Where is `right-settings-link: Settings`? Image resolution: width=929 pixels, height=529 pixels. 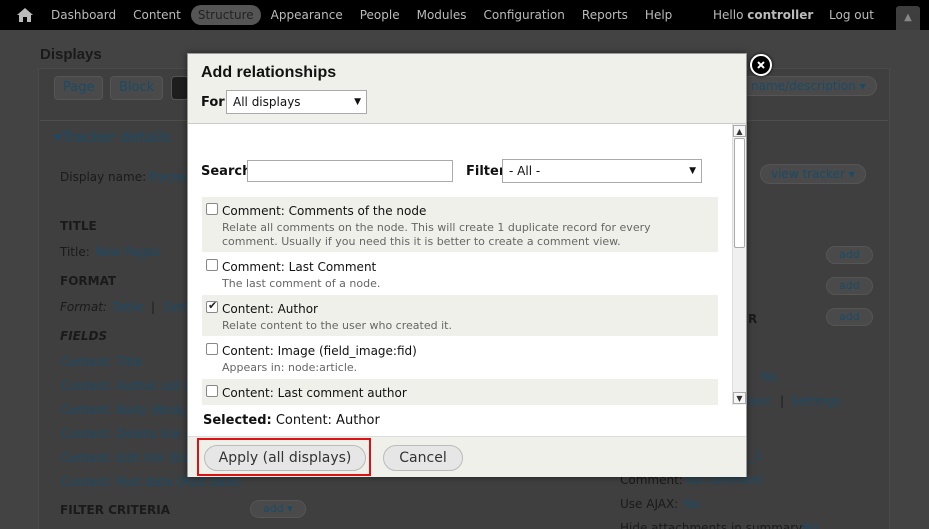 right-settings-link: Settings is located at coordinates (815, 401).